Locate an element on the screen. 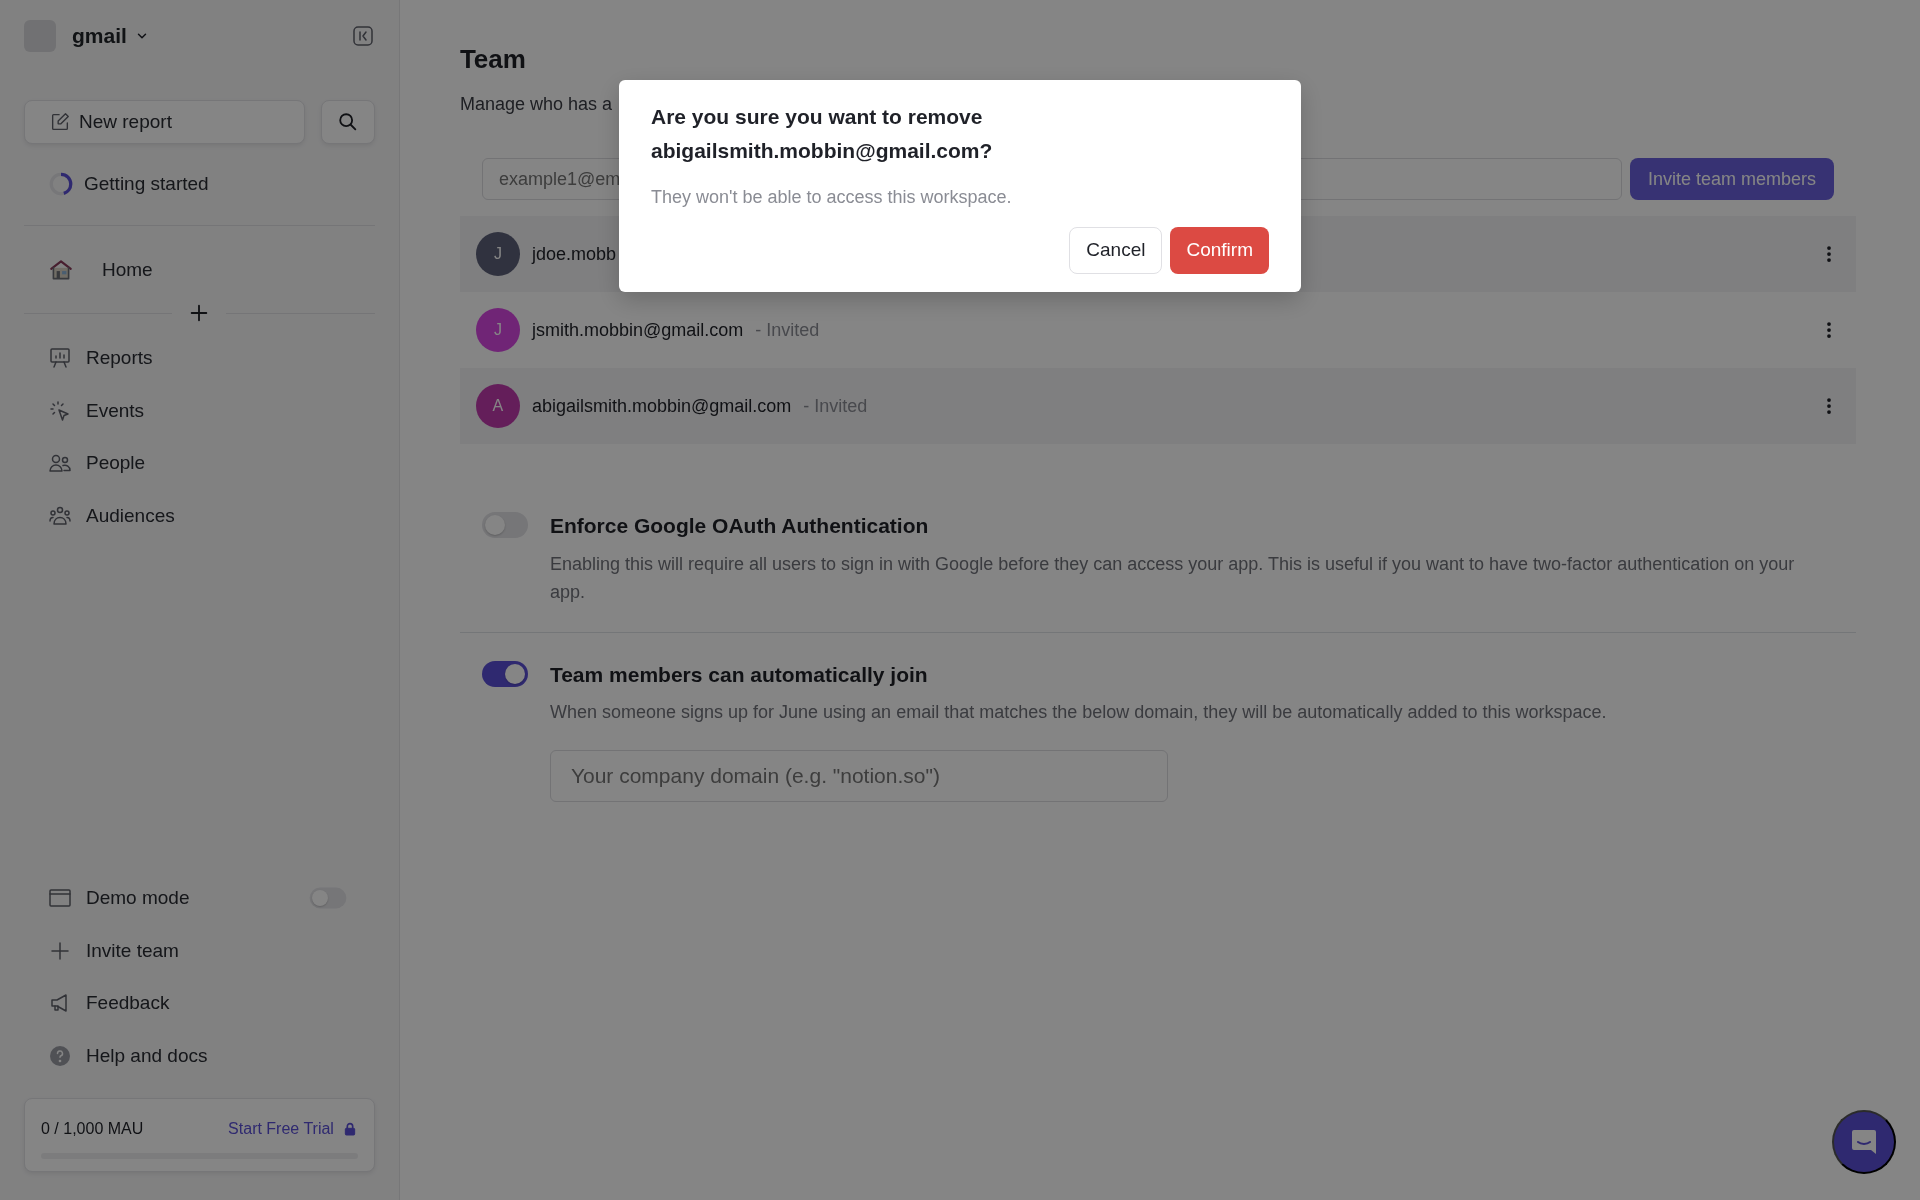 The width and height of the screenshot is (1920, 1200). new-report-button: New report is located at coordinates (164, 122).